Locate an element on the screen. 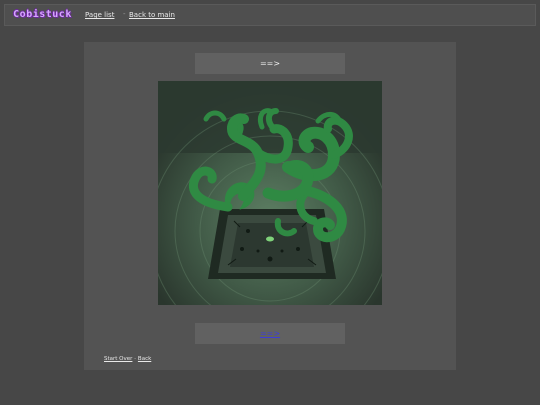  next-command-box: ==> is located at coordinates (270, 333).